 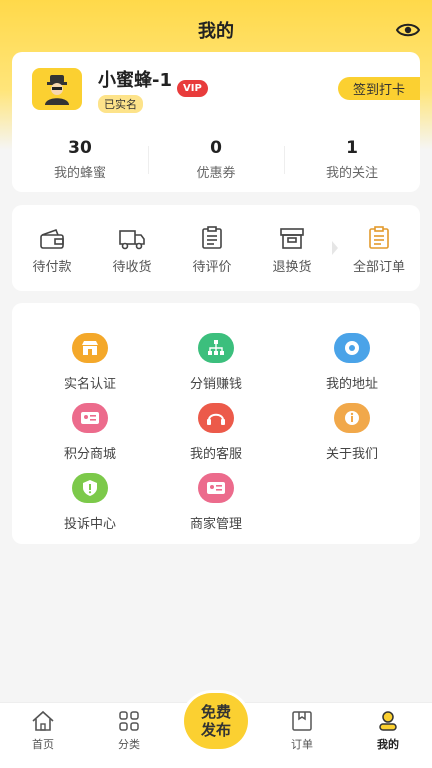 What do you see at coordinates (135, 80) in the screenshot?
I see `username: 小蜜蜂-1` at bounding box center [135, 80].